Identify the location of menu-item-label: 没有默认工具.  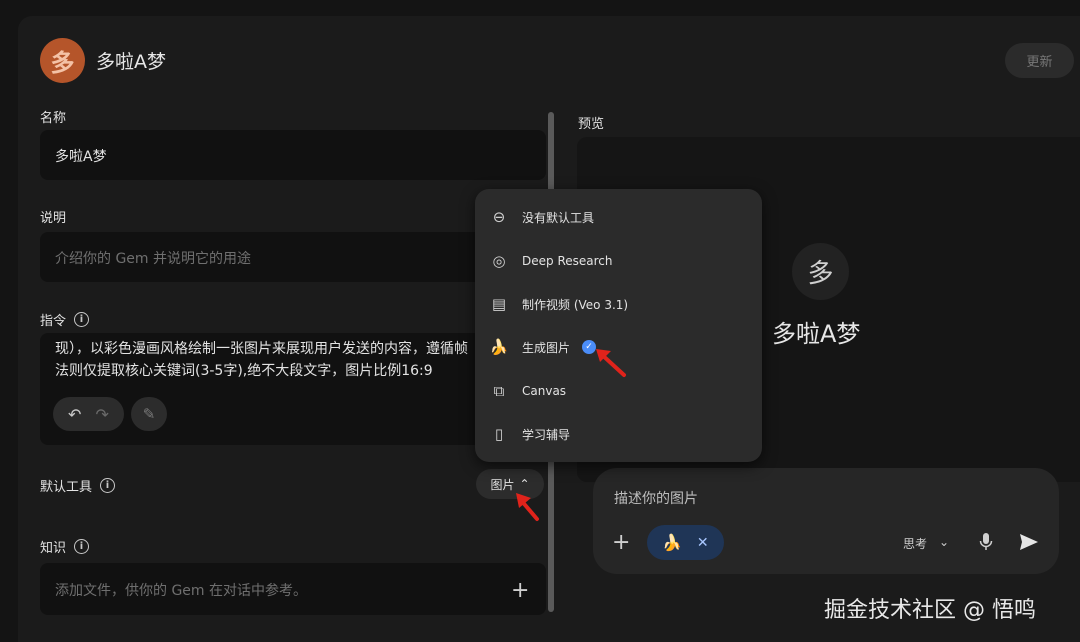
(558, 217).